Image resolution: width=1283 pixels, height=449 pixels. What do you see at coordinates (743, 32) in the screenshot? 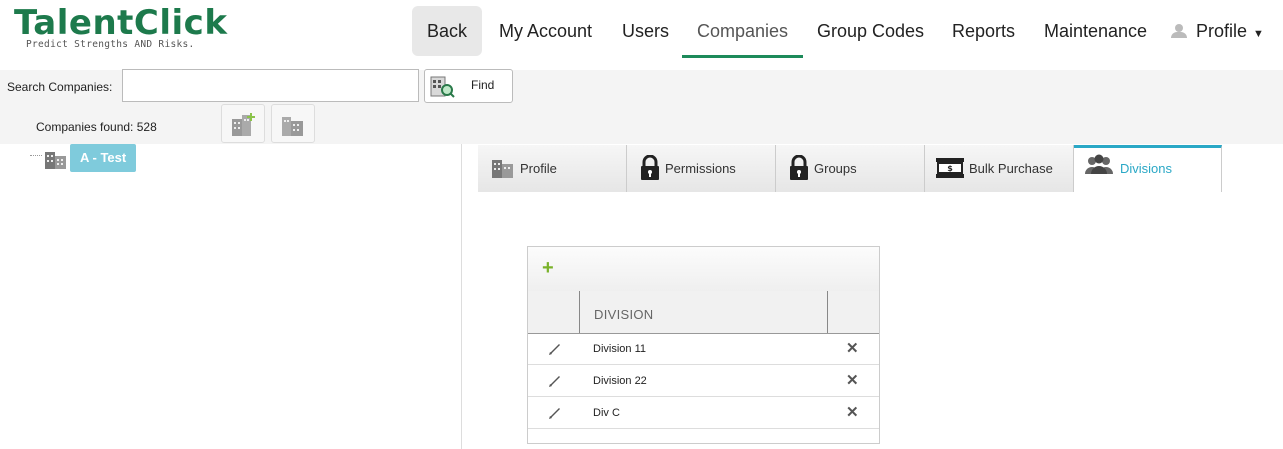
I see `nav-companies: Companies` at bounding box center [743, 32].